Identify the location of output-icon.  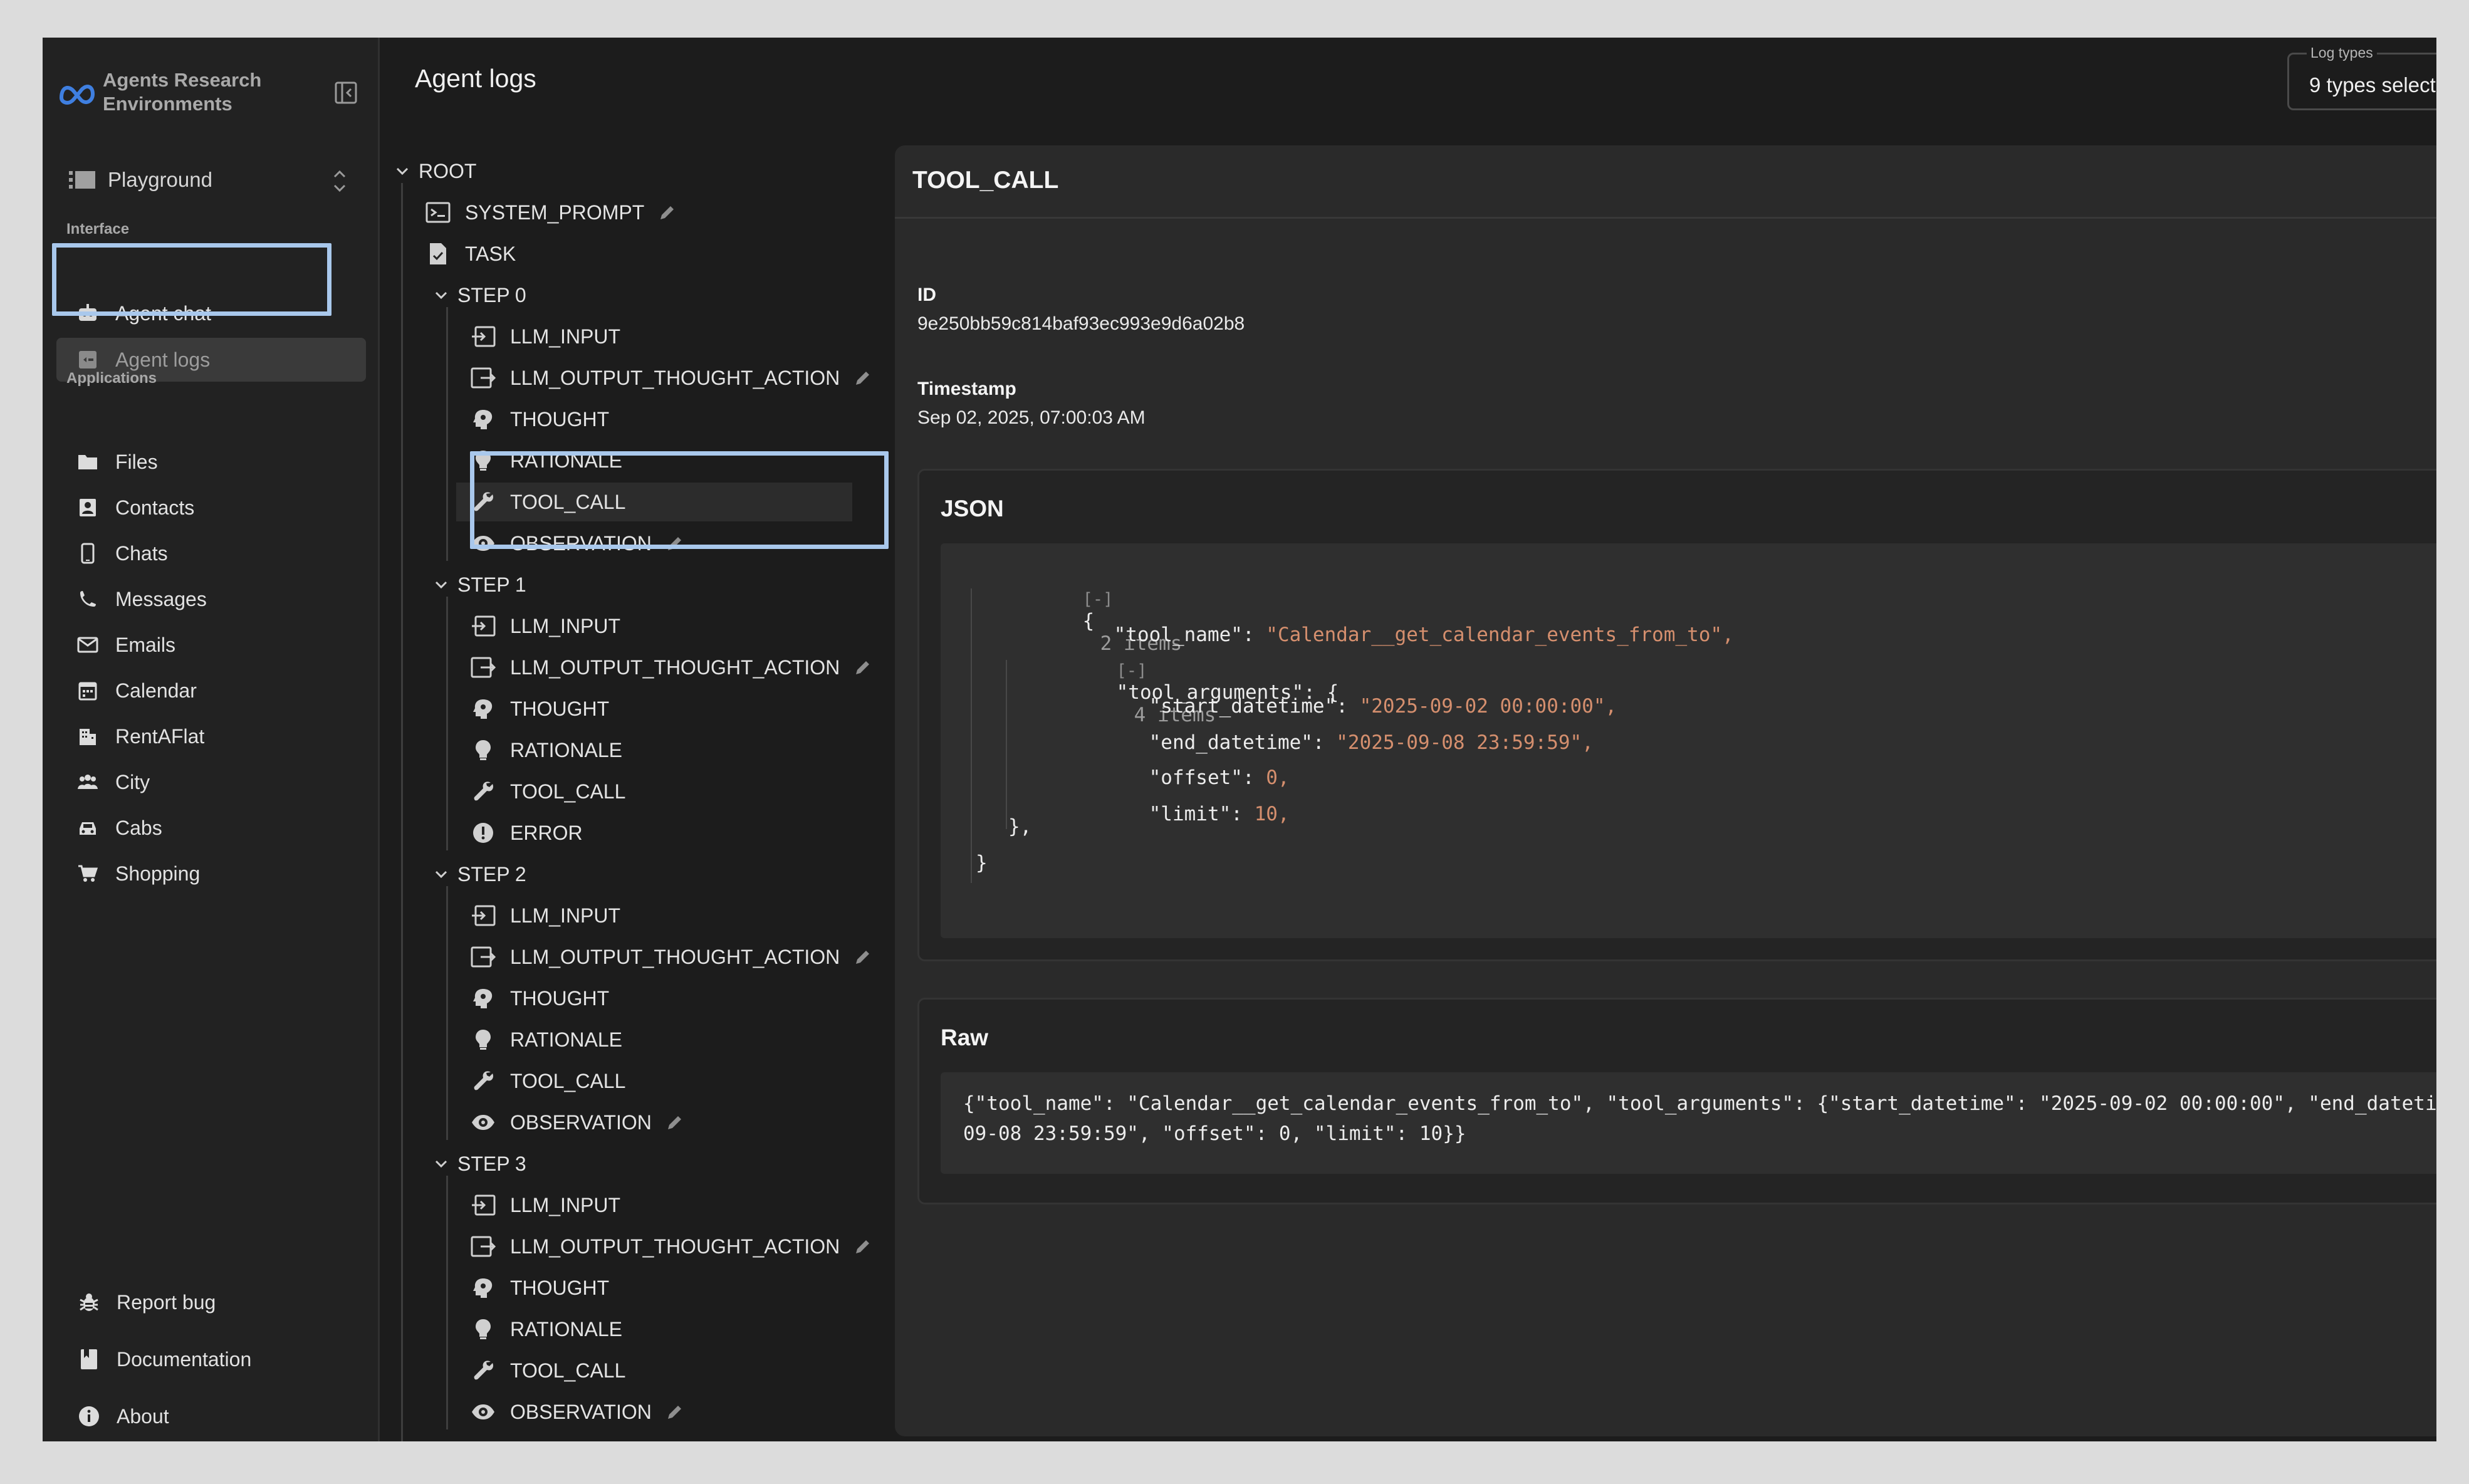
(483, 957).